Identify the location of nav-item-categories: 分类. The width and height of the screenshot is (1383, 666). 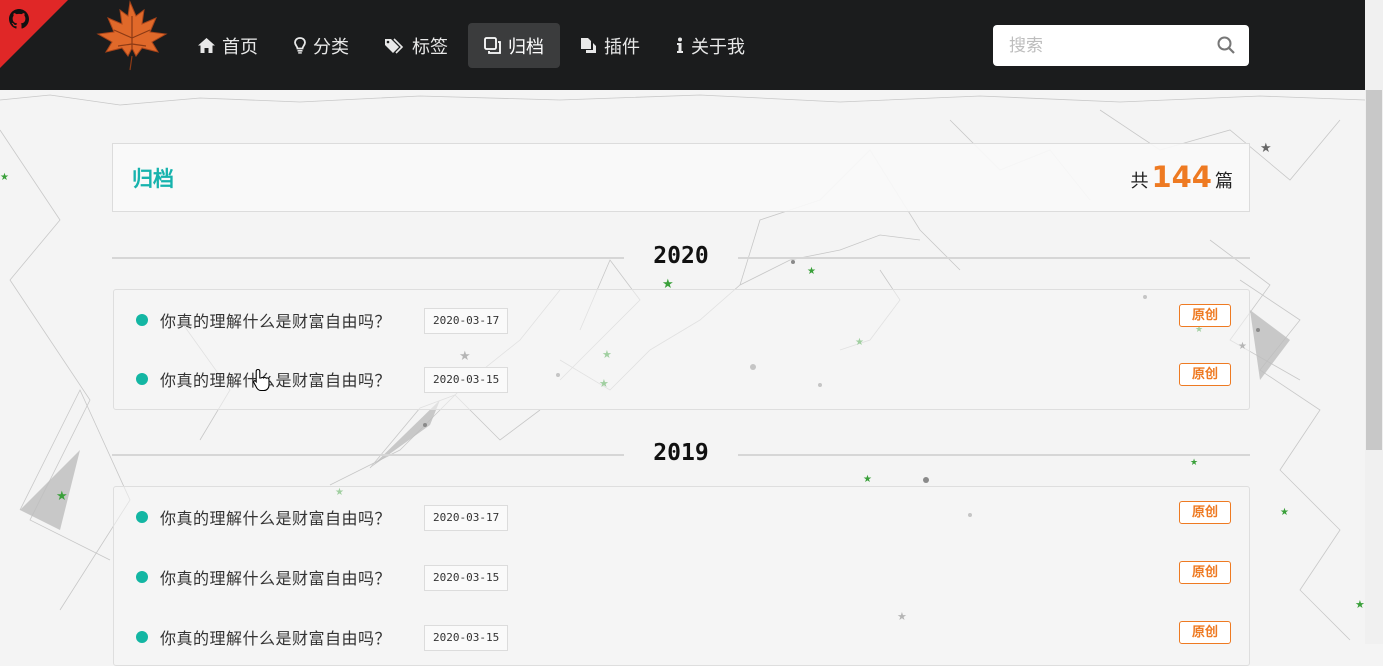
(321, 45).